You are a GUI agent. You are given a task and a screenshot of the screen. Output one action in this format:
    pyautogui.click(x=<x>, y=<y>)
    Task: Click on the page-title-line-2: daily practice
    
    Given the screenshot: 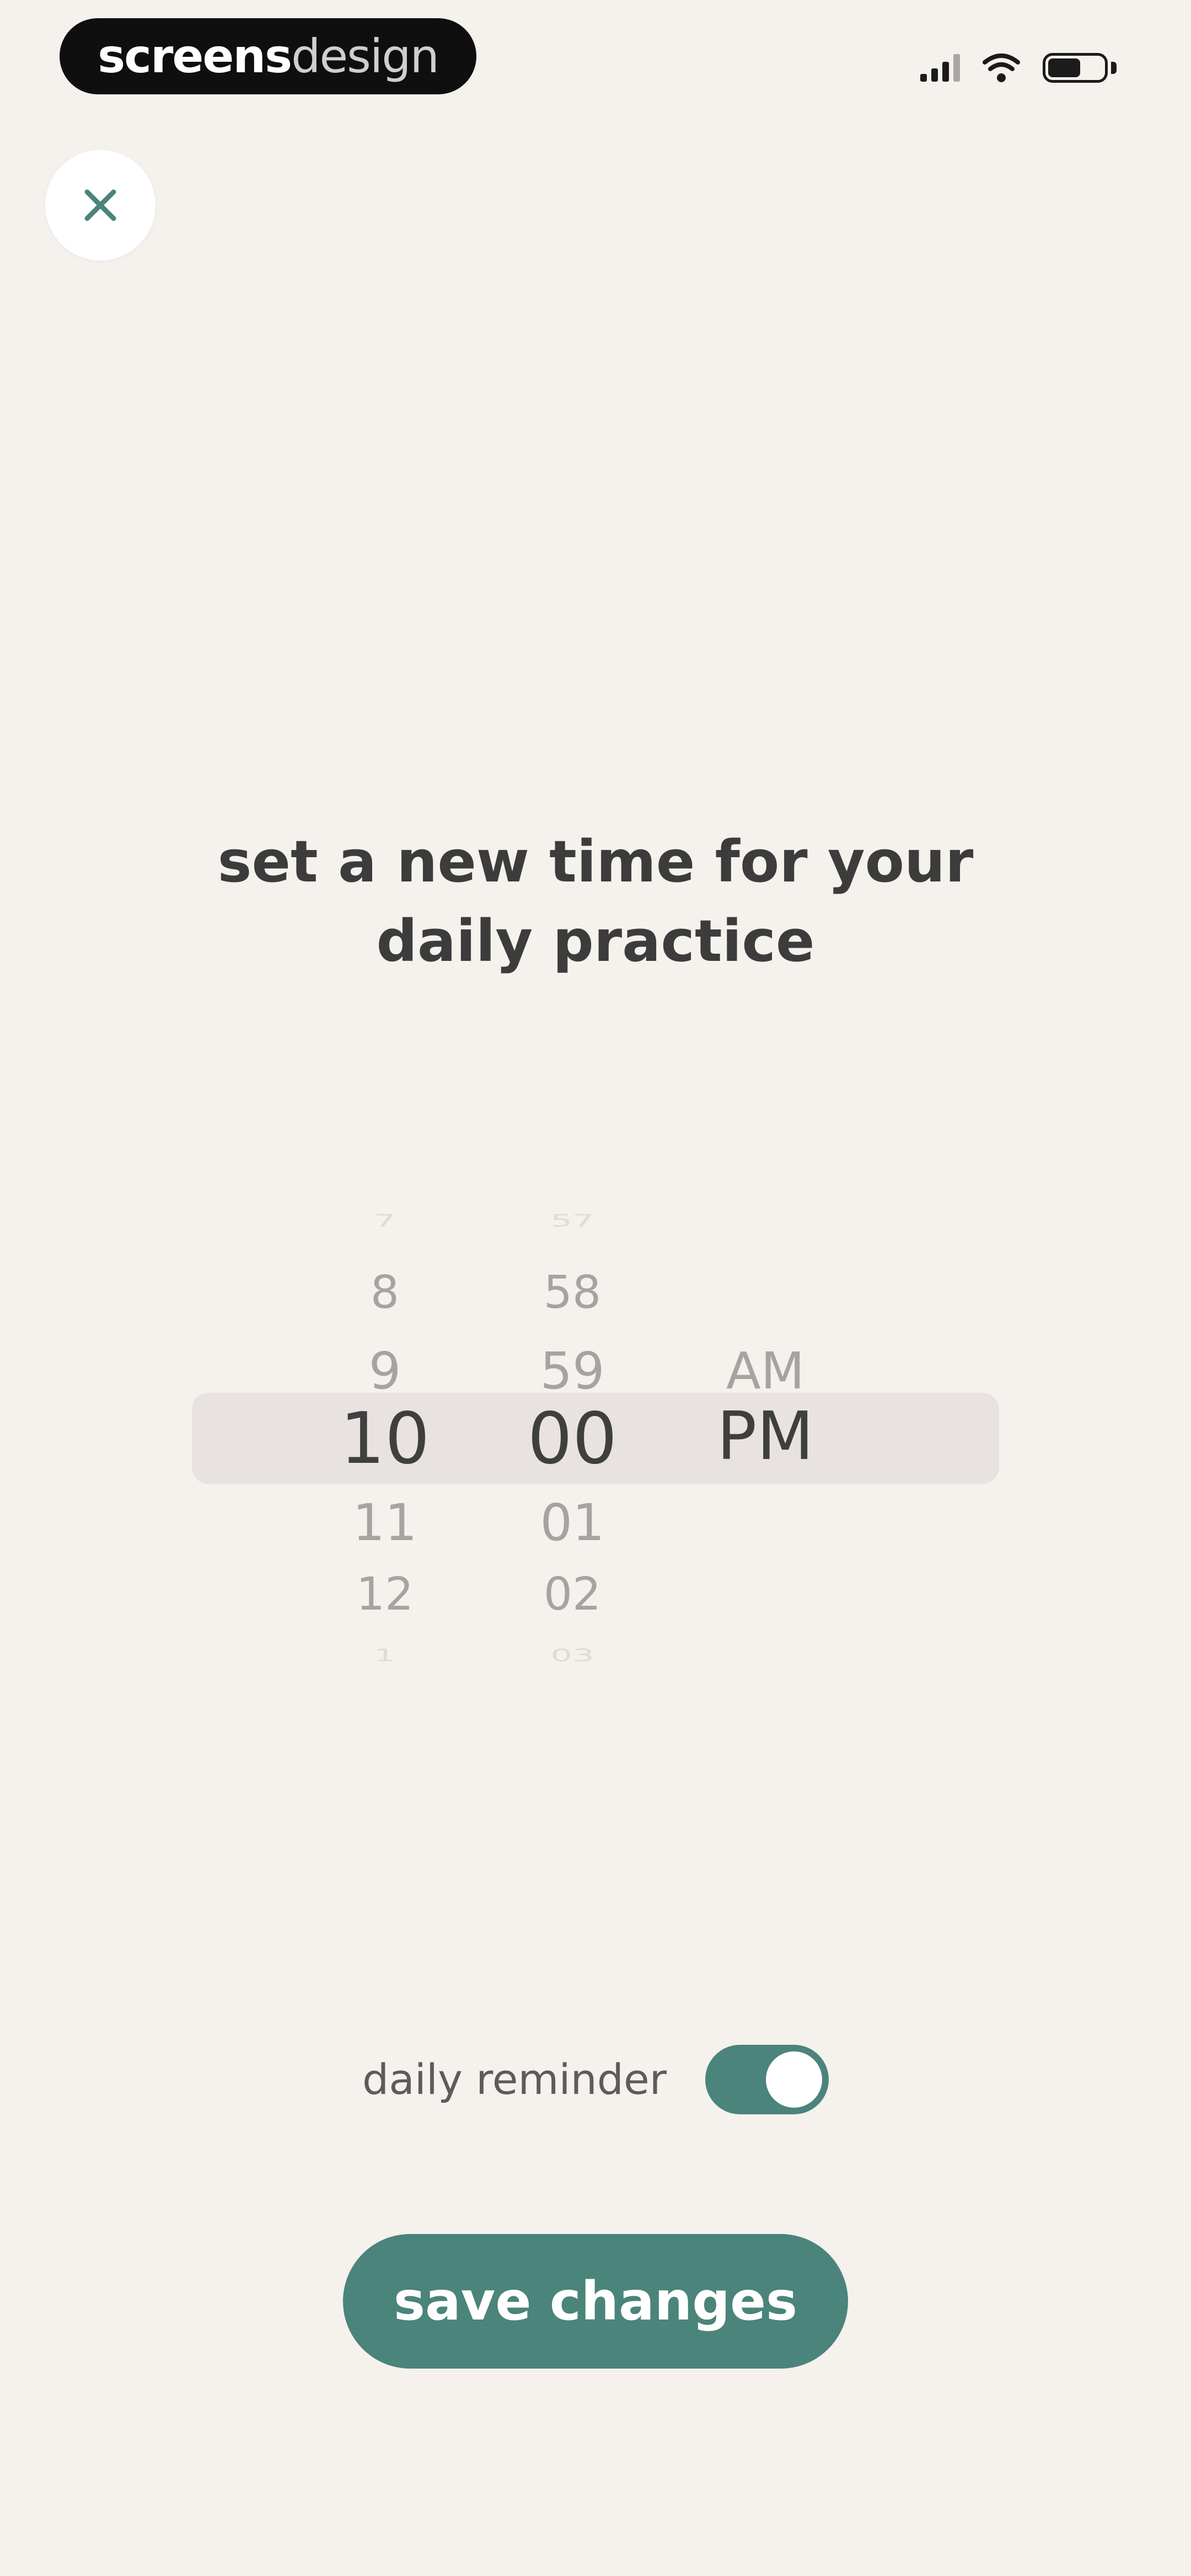 What is the action you would take?
    pyautogui.click(x=595, y=941)
    